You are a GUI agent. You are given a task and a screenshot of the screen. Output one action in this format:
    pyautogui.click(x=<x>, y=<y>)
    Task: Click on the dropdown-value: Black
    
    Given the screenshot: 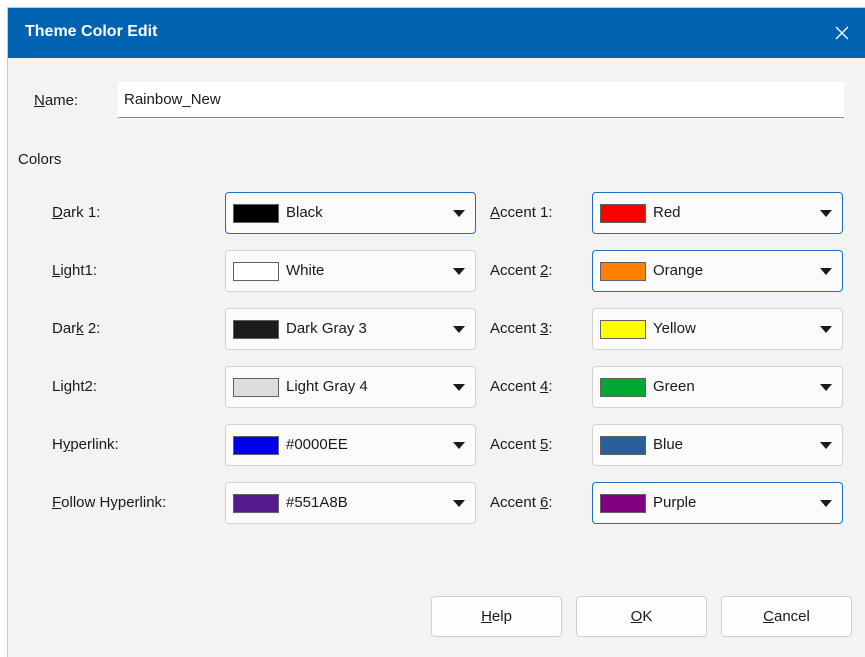 What is the action you would take?
    pyautogui.click(x=304, y=212)
    